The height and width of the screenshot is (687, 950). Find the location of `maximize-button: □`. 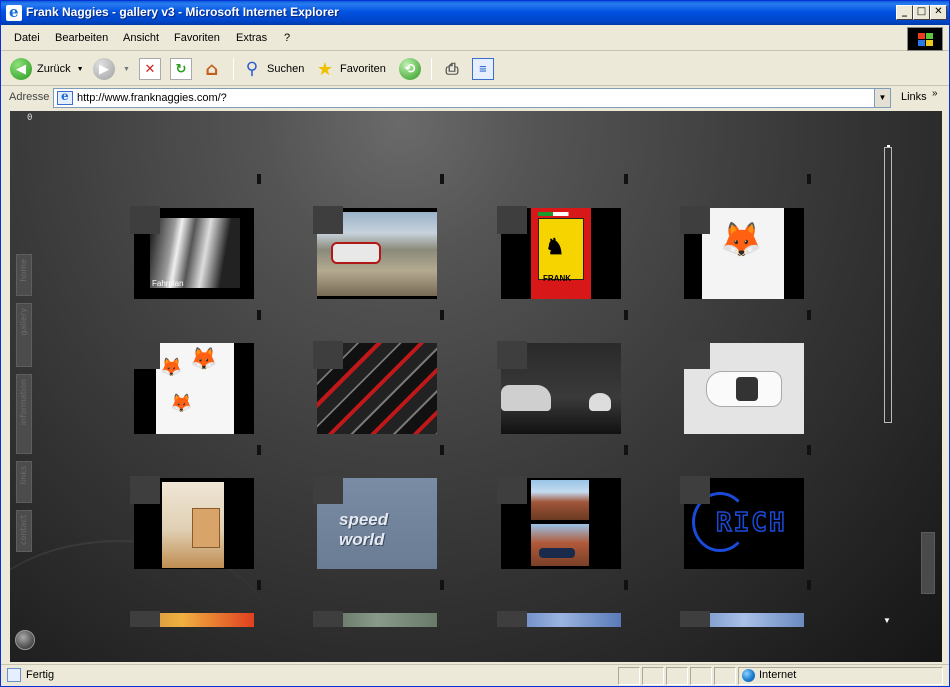

maximize-button: □ is located at coordinates (921, 12).